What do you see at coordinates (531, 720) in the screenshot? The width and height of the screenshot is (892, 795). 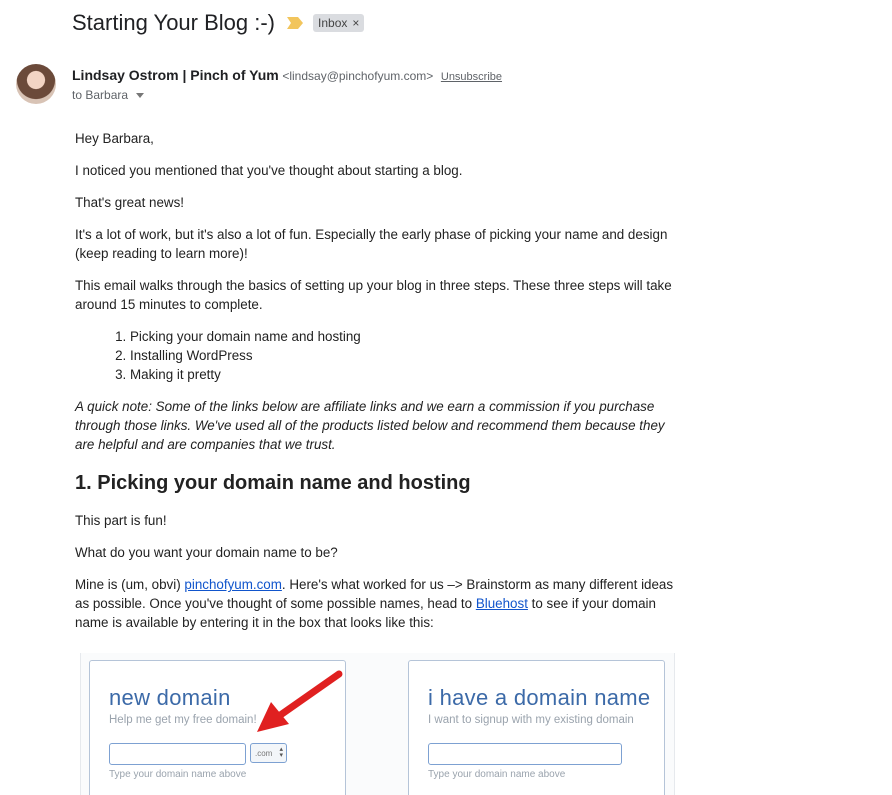 I see `card-subtitle: I want to signup with my existing domain` at bounding box center [531, 720].